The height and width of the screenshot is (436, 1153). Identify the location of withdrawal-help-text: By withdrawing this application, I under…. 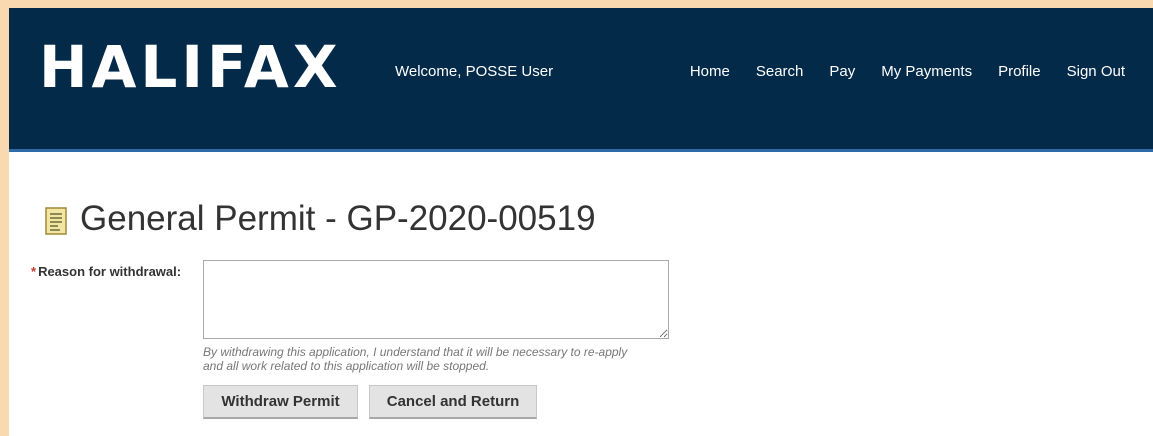
(453, 359).